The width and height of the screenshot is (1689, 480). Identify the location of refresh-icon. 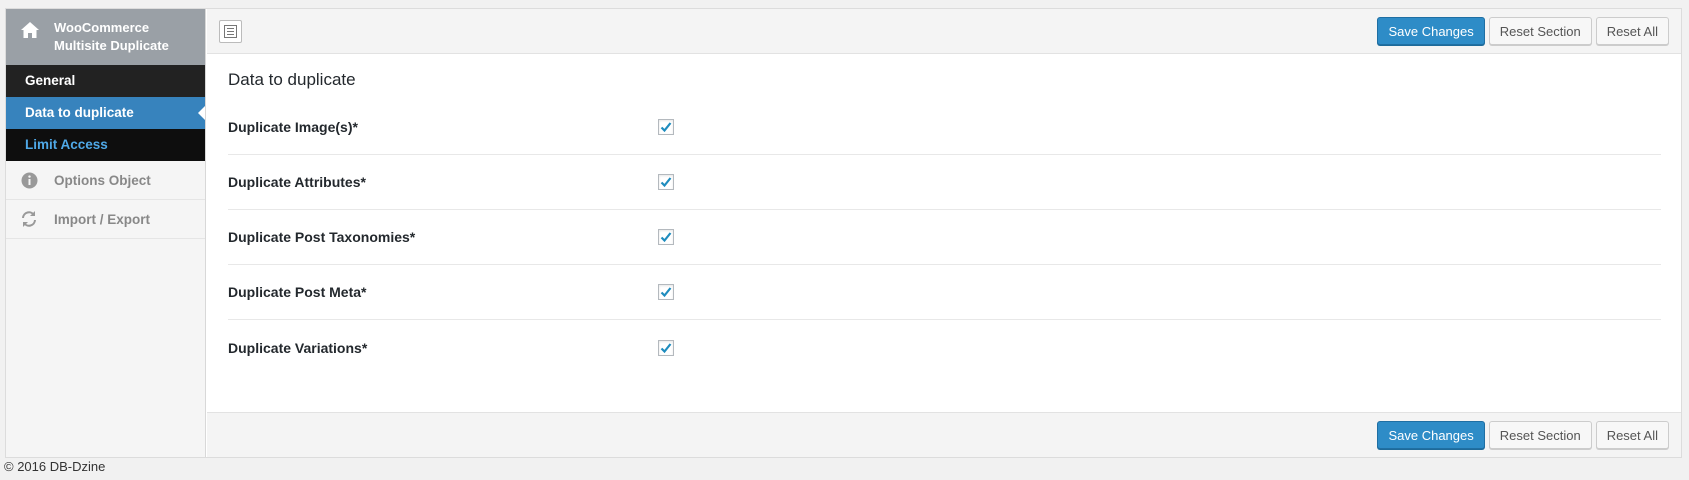
(29, 219).